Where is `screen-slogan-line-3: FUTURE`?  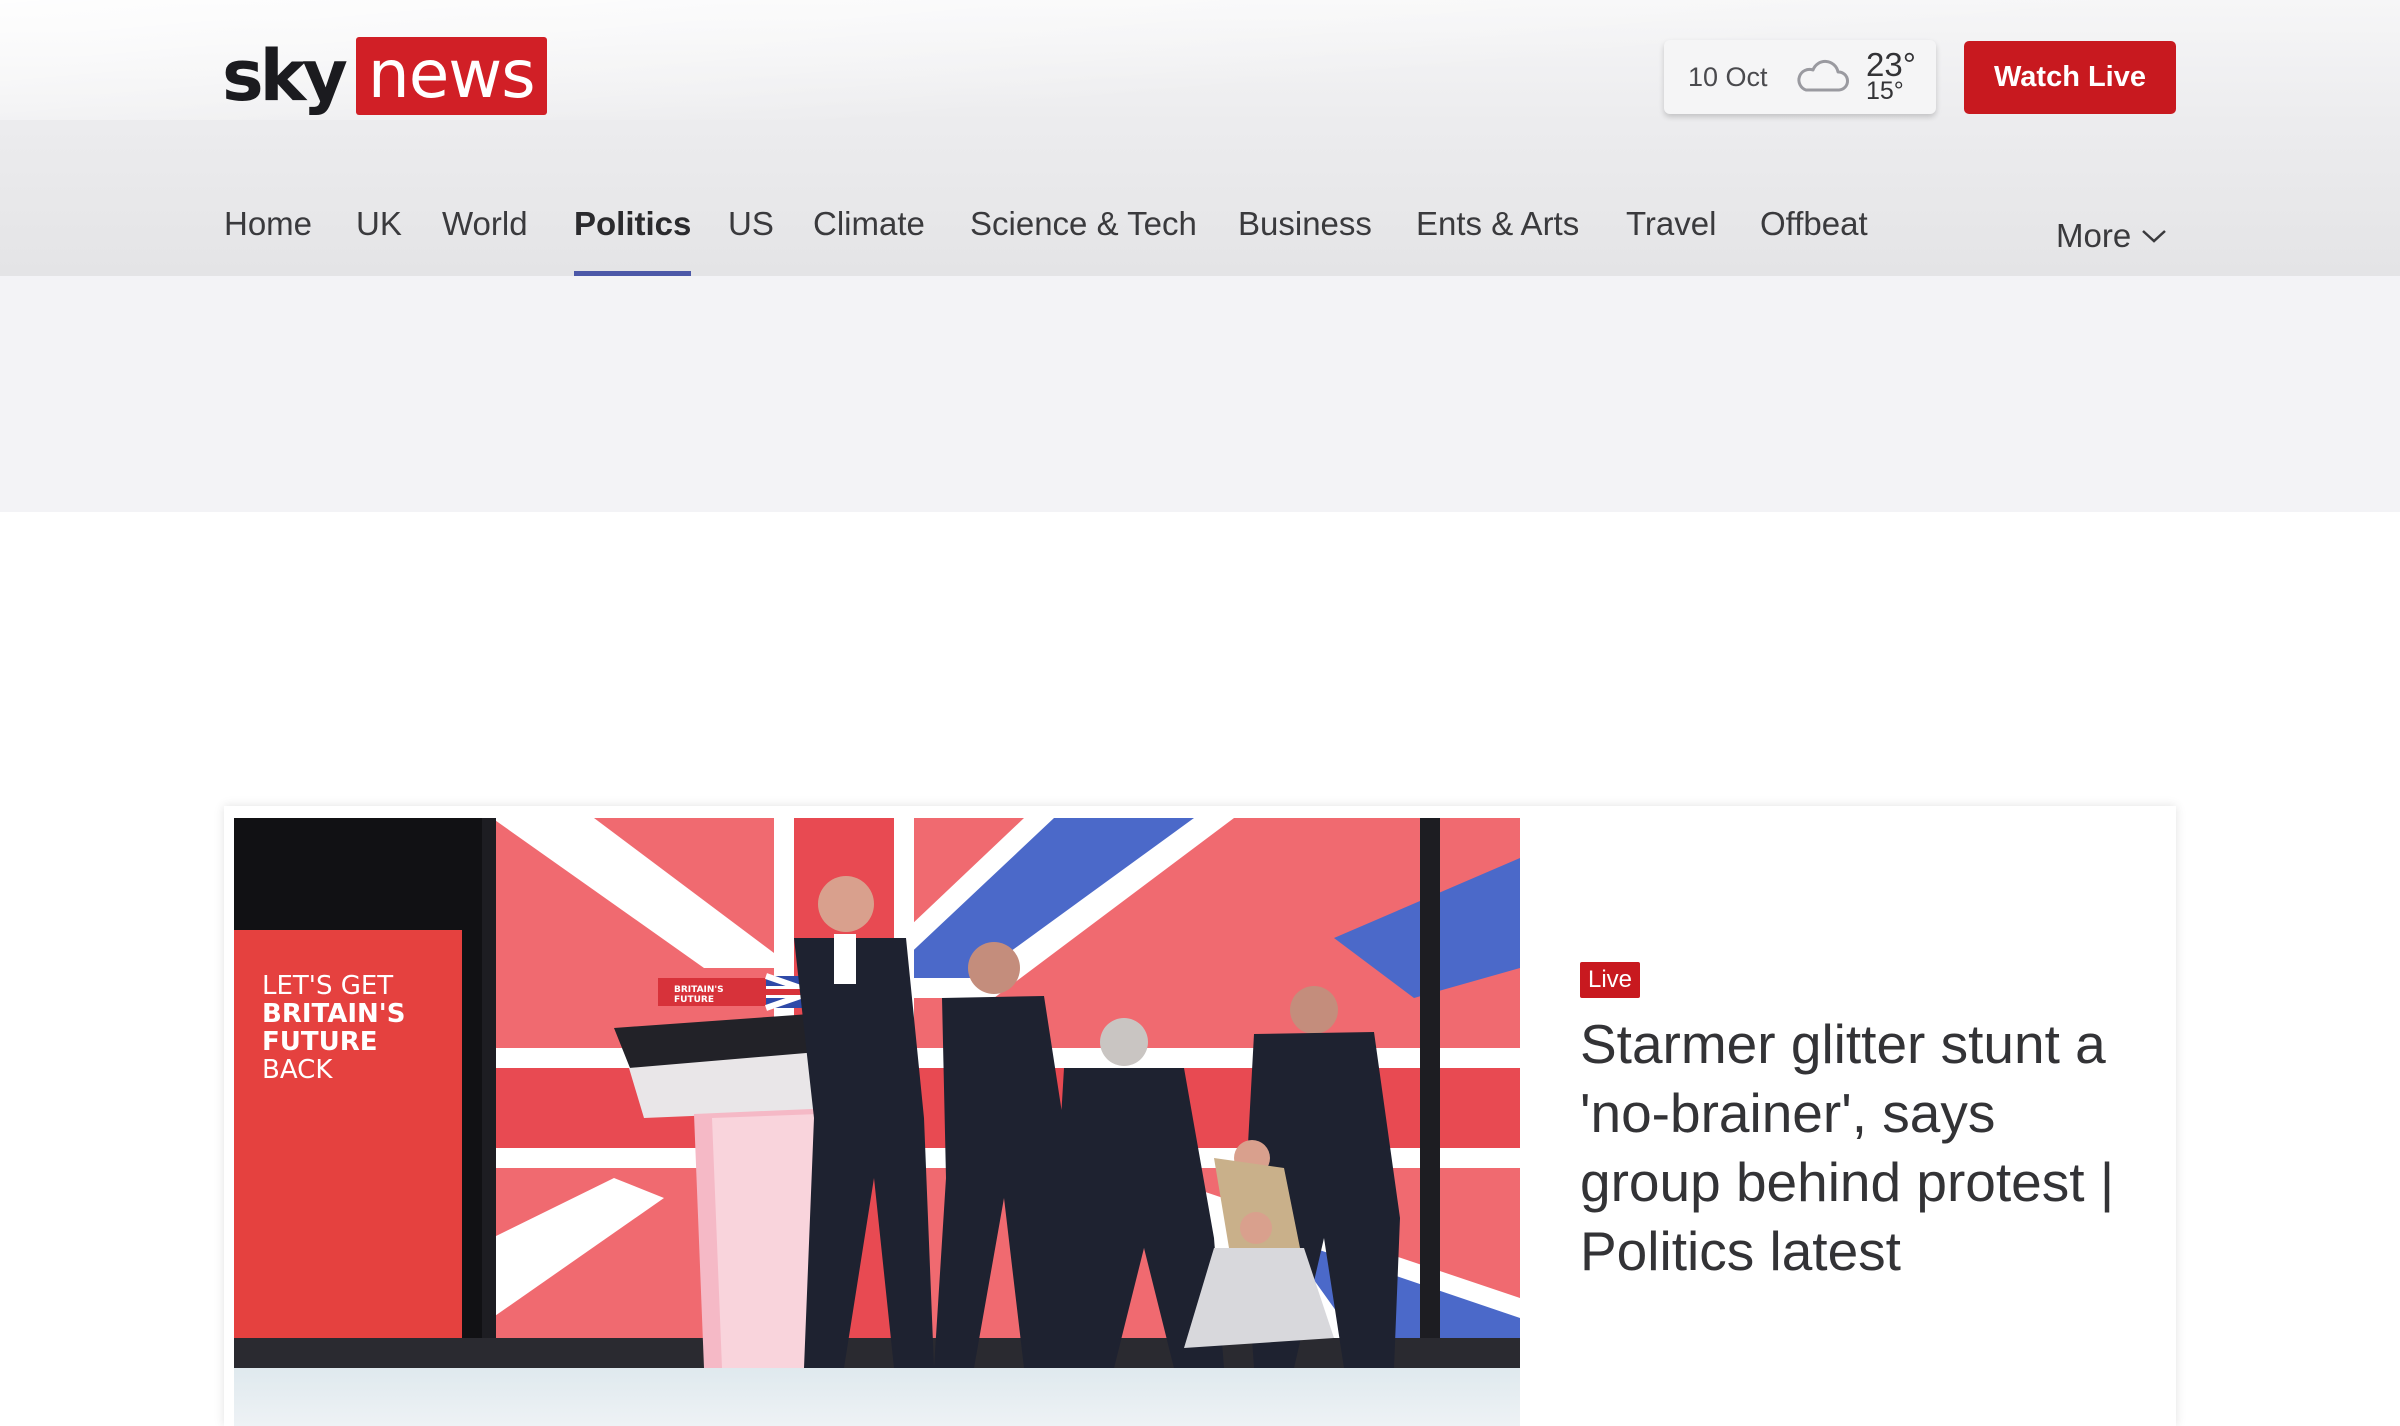 screen-slogan-line-3: FUTURE is located at coordinates (320, 1042).